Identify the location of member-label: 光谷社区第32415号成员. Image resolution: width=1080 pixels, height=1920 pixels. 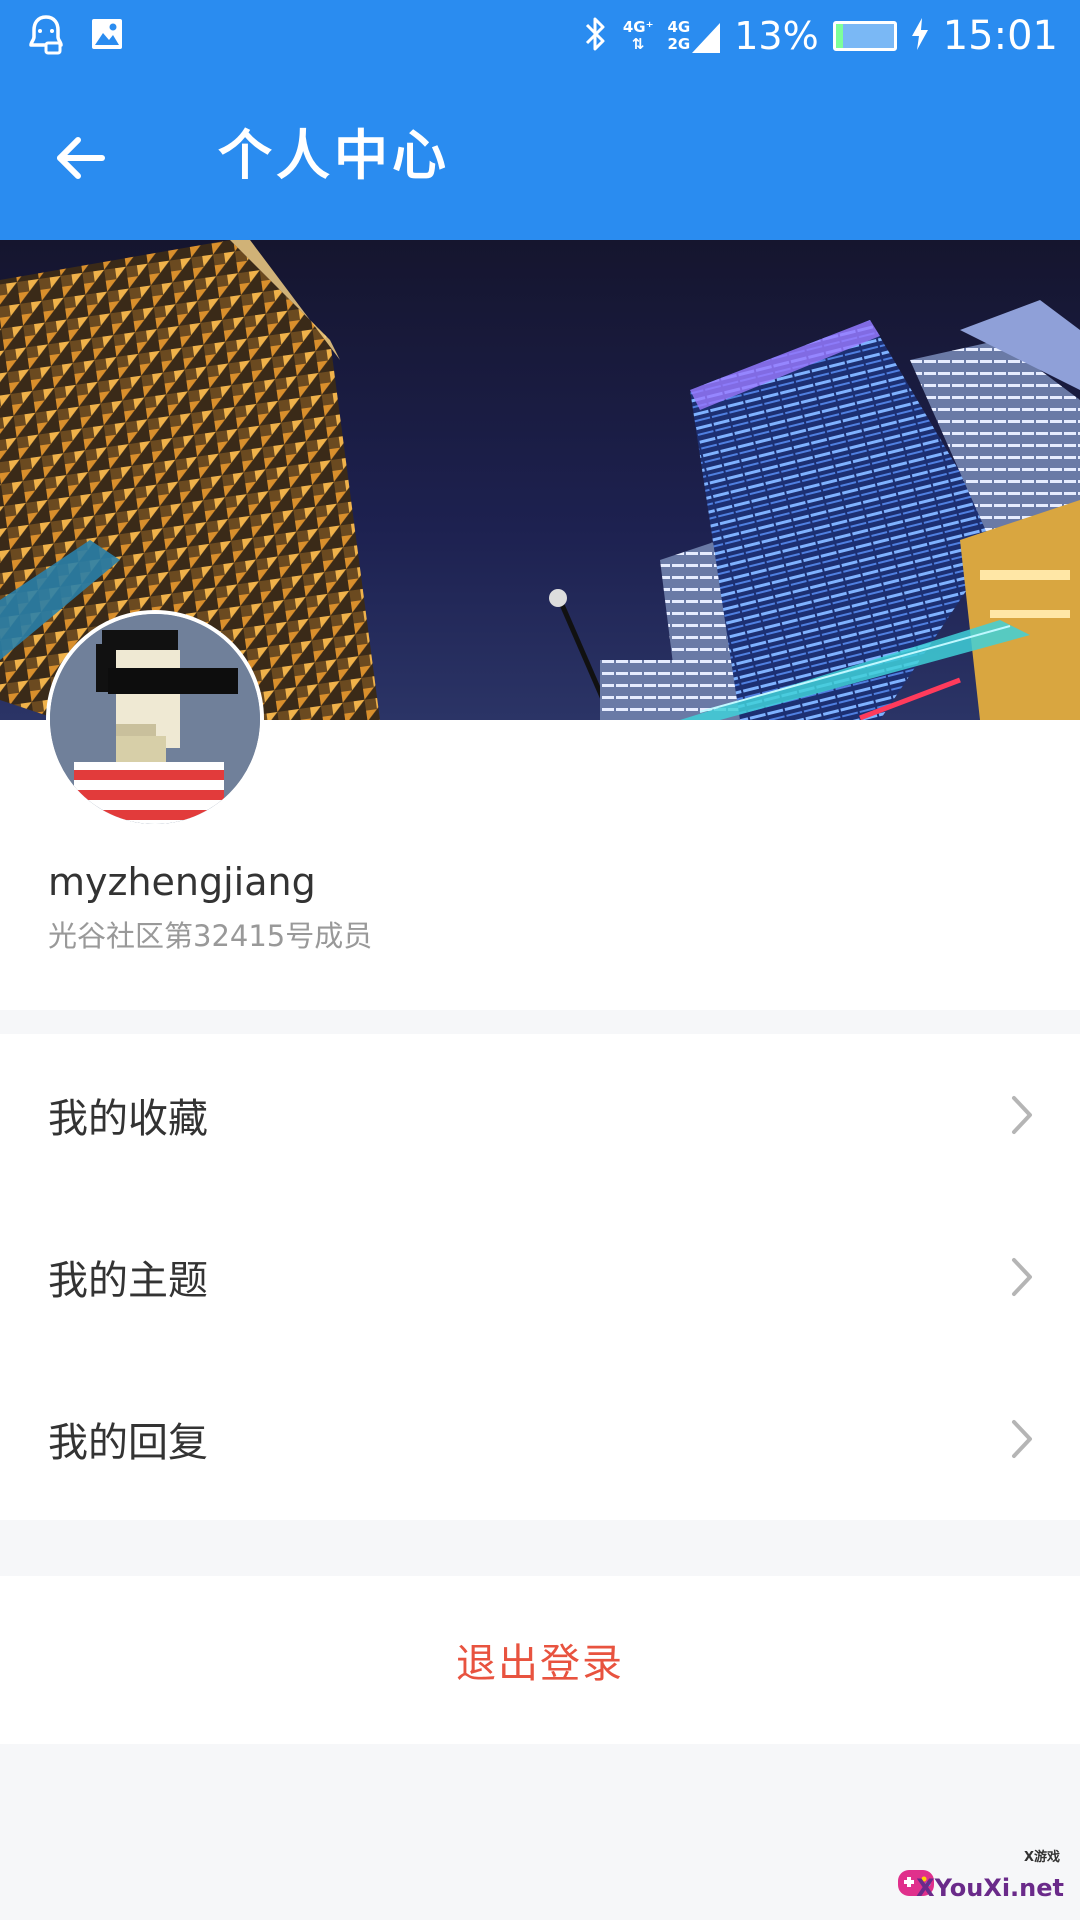
(210, 936).